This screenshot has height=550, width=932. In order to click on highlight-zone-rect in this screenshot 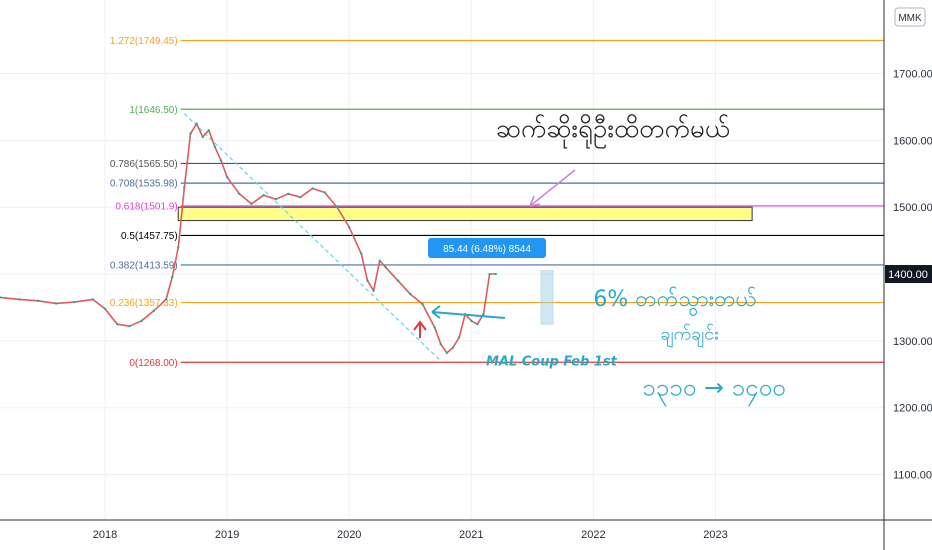, I will do `click(465, 214)`.